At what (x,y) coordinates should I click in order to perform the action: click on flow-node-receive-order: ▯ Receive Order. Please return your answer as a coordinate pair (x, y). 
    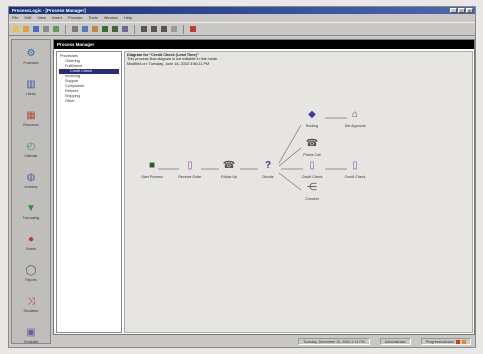
    Looking at the image, I should click on (190, 169).